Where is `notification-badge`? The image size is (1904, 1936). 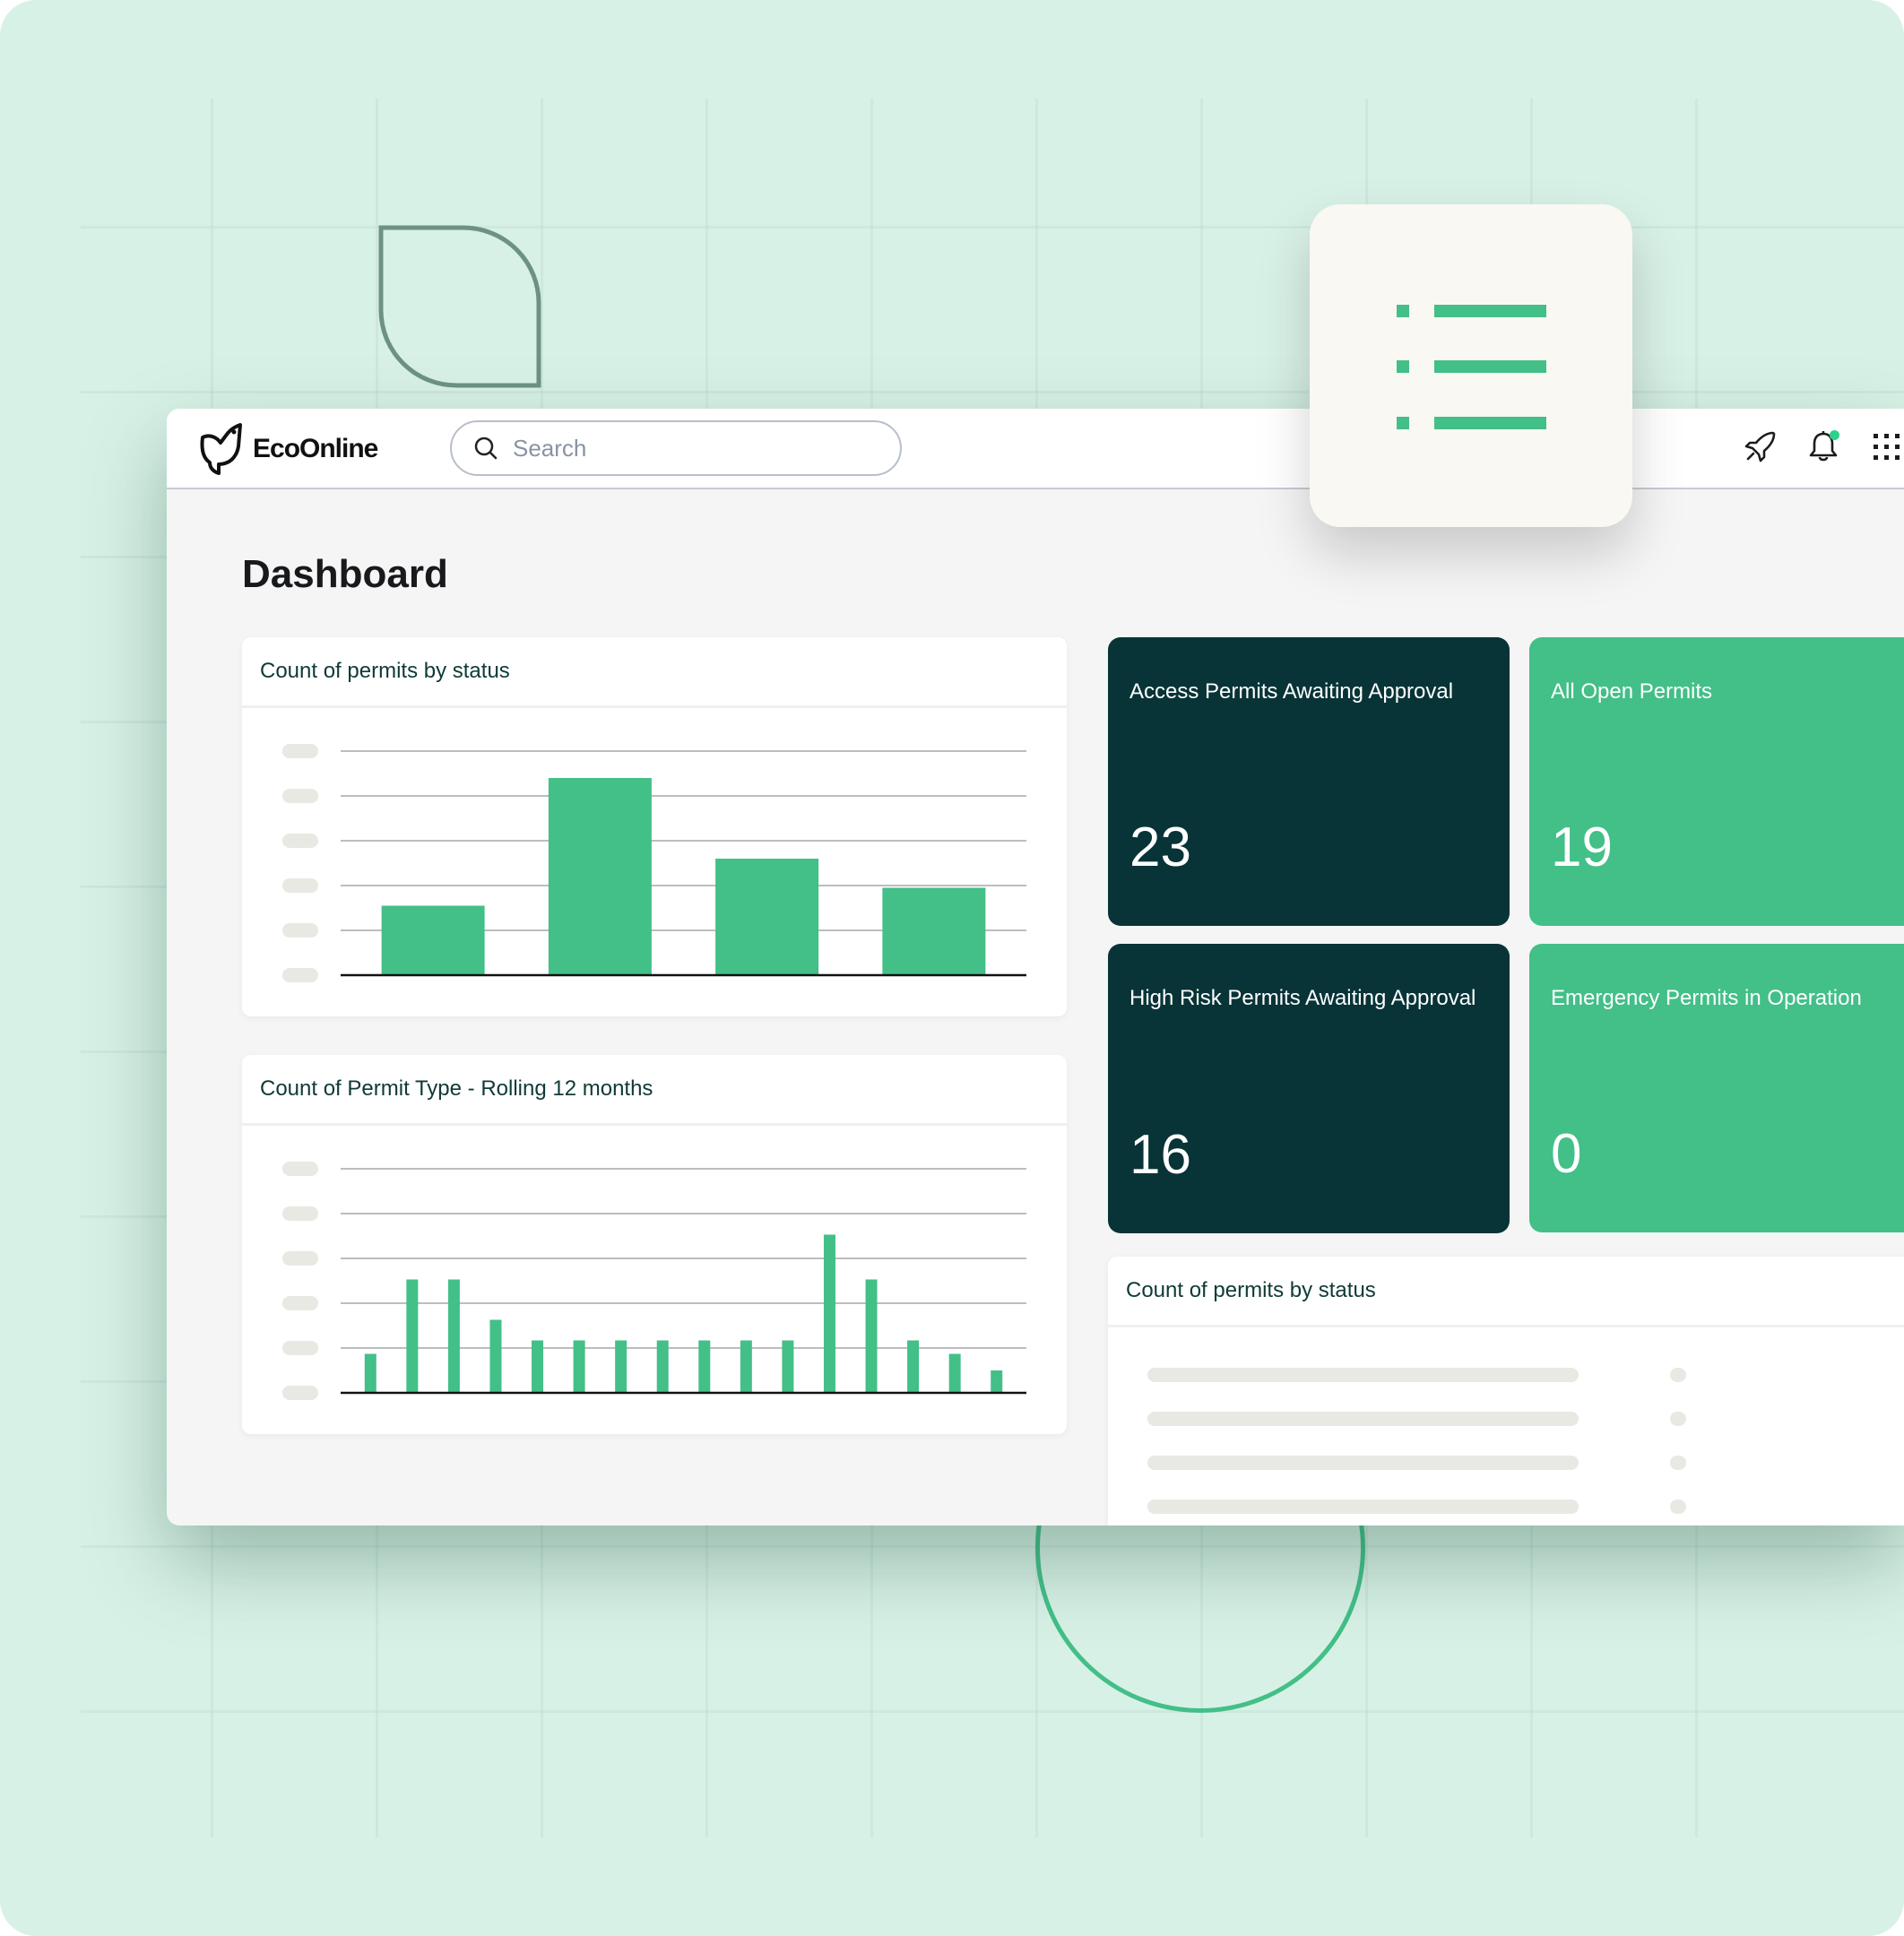 notification-badge is located at coordinates (1835, 435).